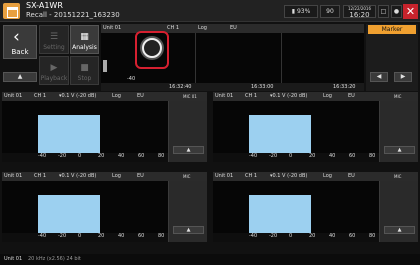 This screenshot has height=265, width=420. What do you see at coordinates (20, 52) in the screenshot?
I see `back-label: Back` at bounding box center [20, 52].